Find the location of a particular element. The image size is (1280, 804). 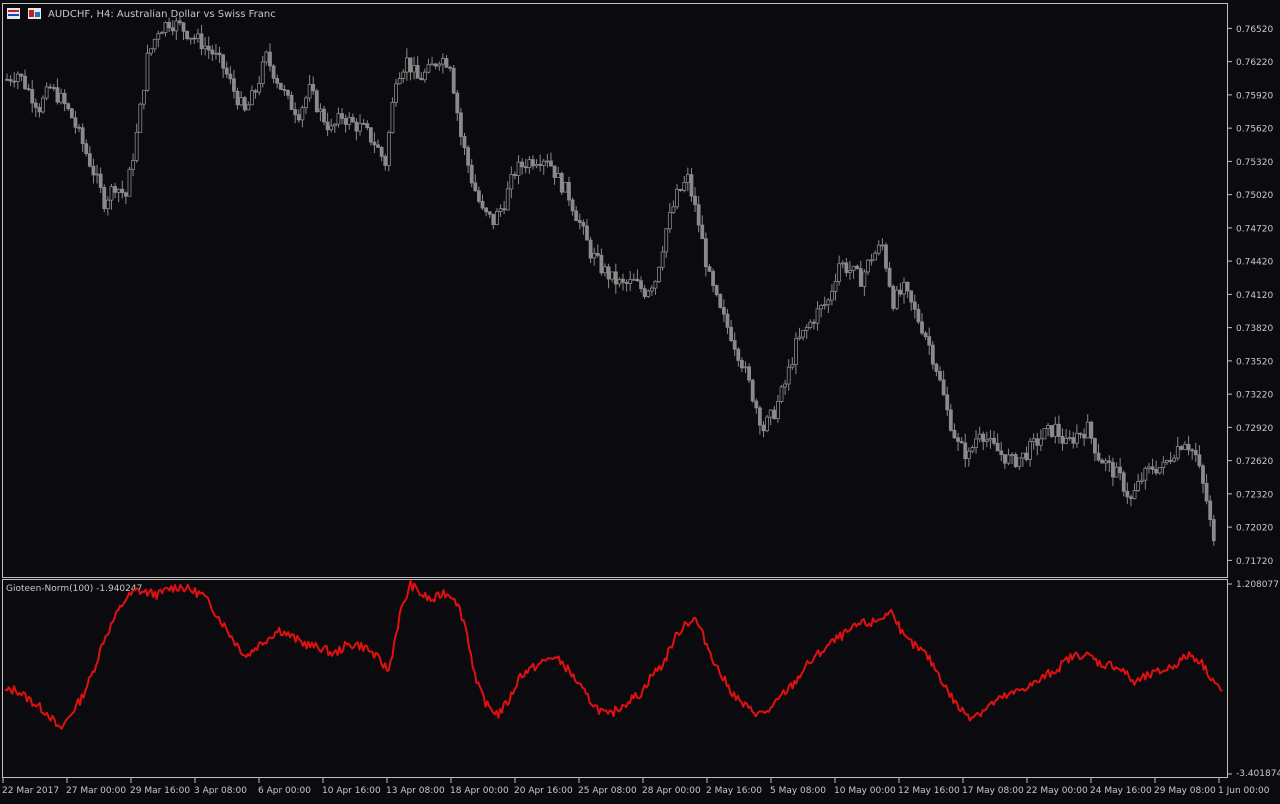

price-tick-label: 0.72320 is located at coordinates (1254, 495).